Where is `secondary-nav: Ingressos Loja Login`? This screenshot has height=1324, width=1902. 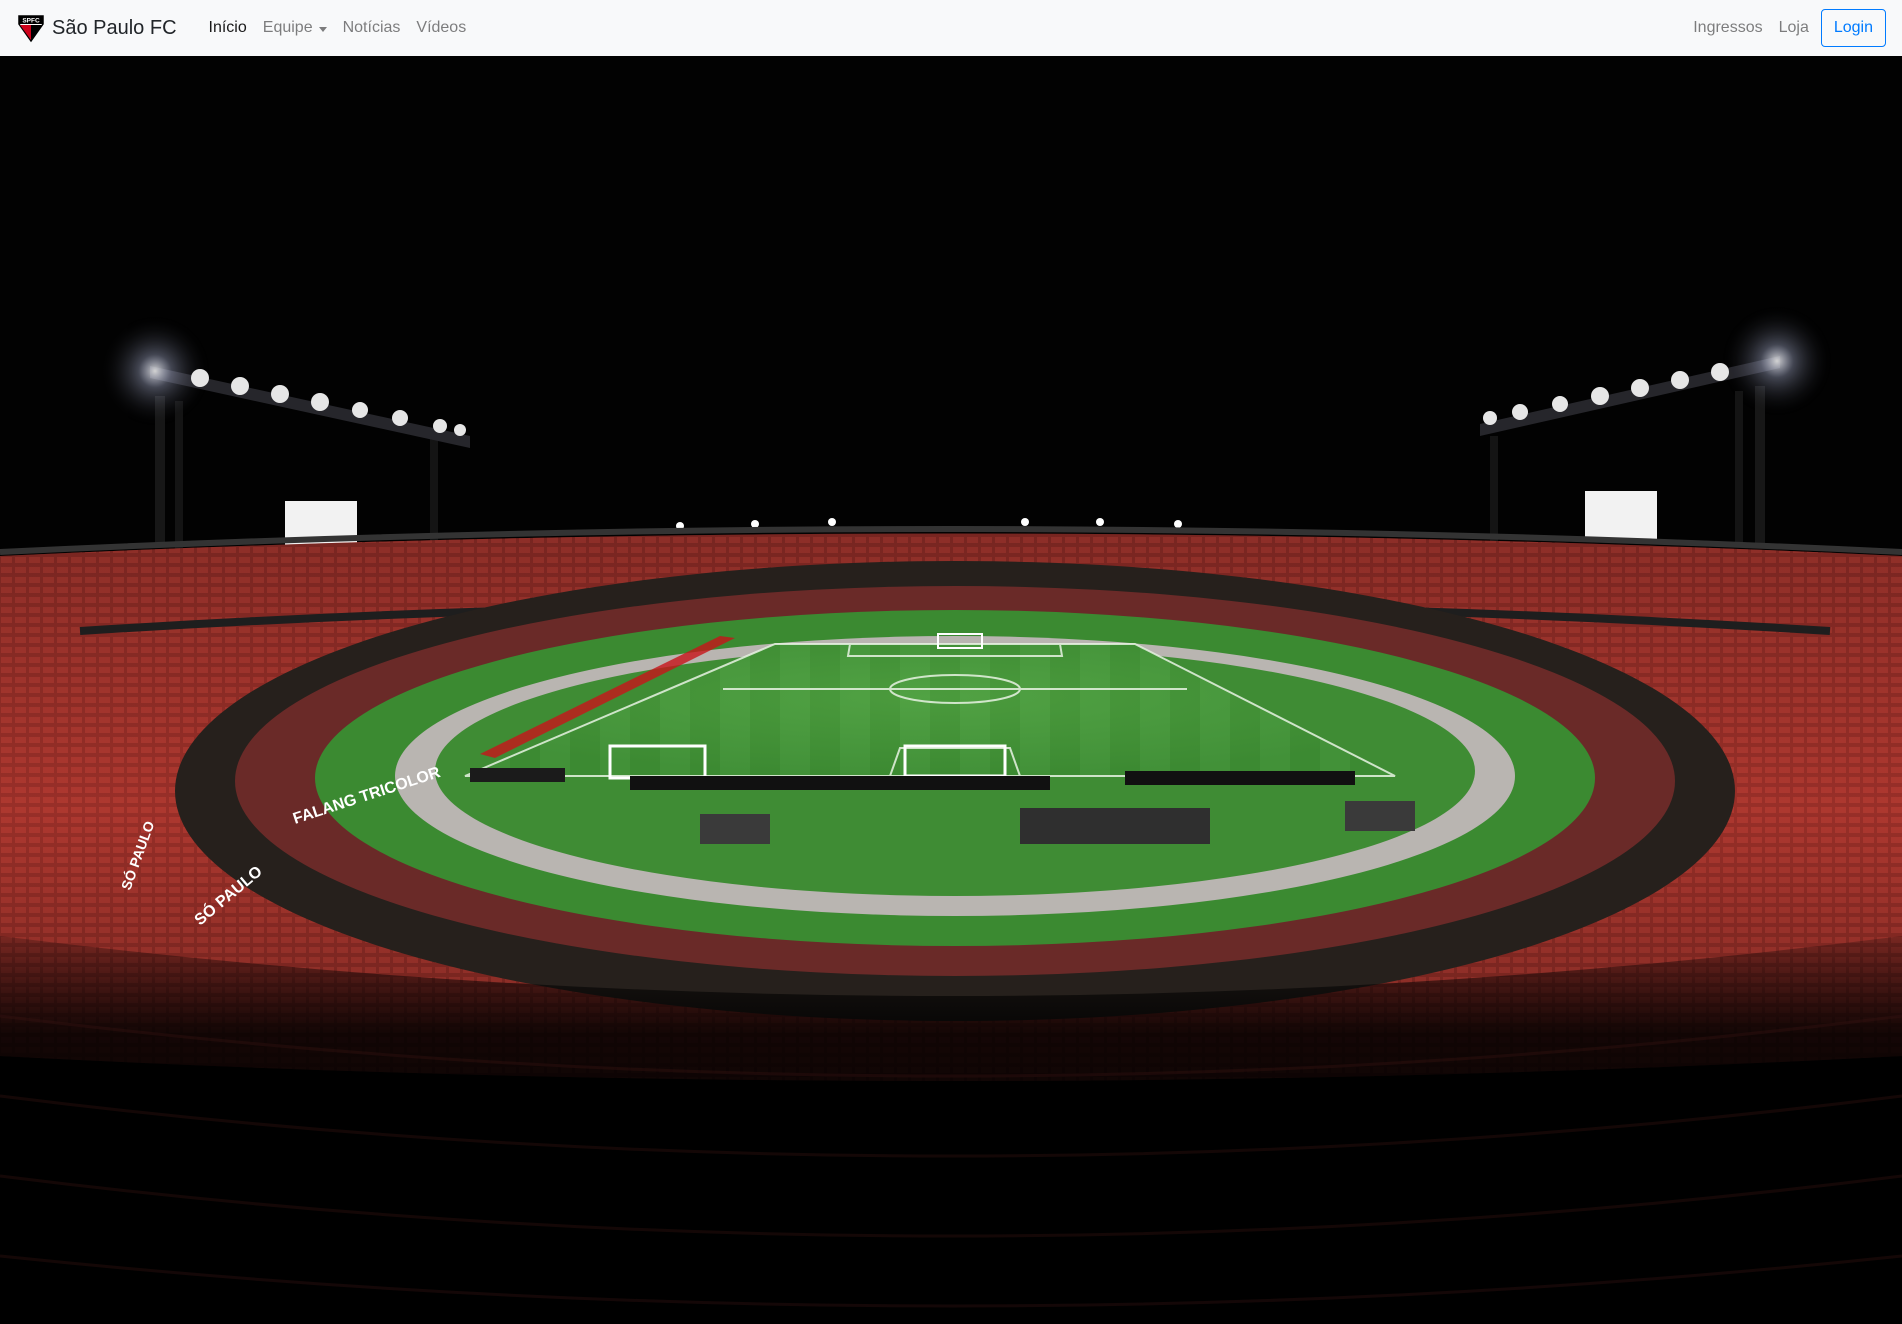
secondary-nav: Ingressos Loja Login is located at coordinates (1785, 28).